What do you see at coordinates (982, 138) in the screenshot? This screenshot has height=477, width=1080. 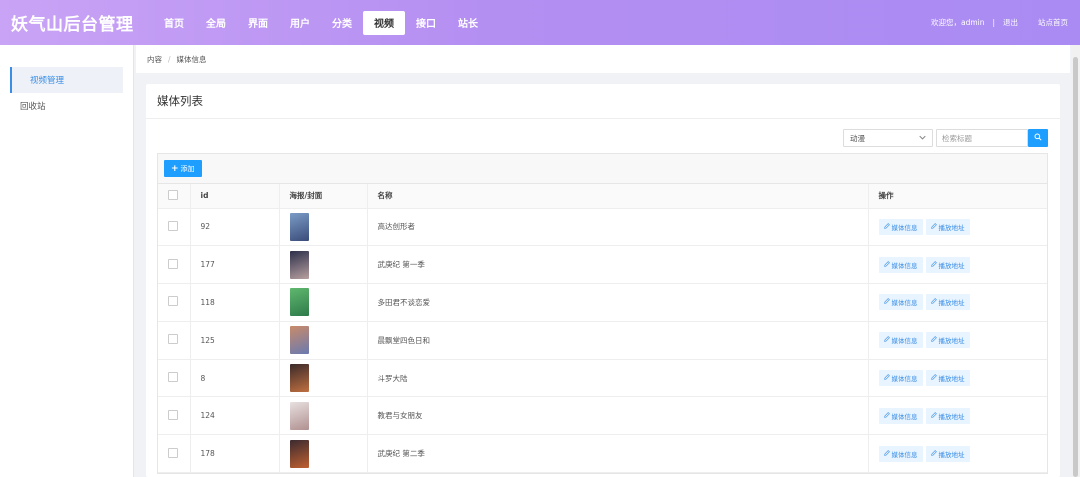 I see `search-input` at bounding box center [982, 138].